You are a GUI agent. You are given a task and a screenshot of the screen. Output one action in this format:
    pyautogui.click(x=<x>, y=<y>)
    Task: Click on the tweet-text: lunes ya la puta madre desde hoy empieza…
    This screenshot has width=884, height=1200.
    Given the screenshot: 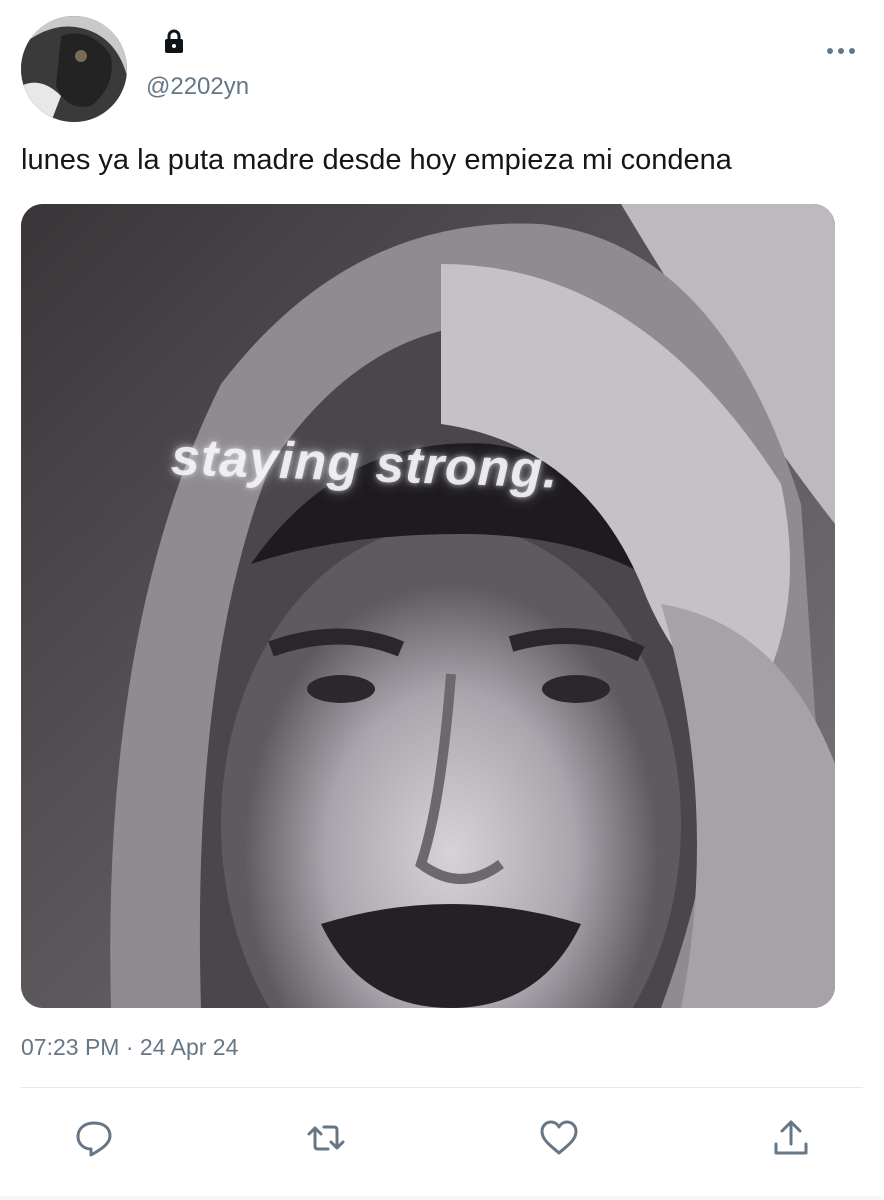 What is the action you would take?
    pyautogui.click(x=376, y=160)
    